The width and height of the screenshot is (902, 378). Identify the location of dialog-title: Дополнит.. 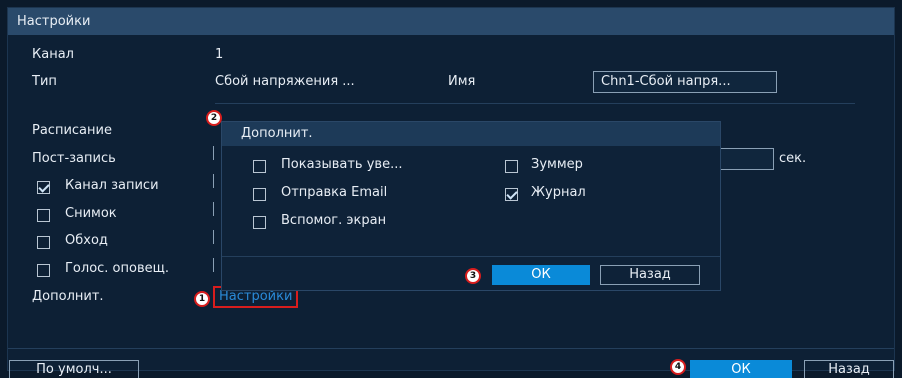
(277, 133).